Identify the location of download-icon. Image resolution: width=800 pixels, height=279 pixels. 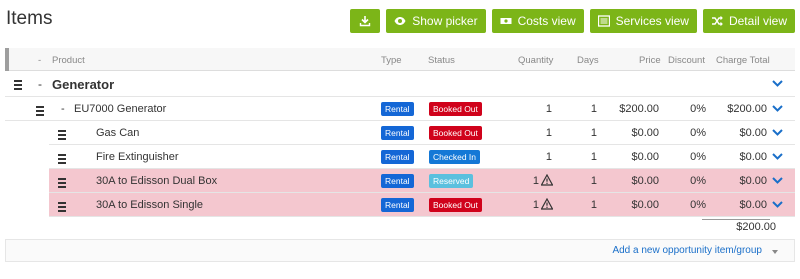
(365, 21).